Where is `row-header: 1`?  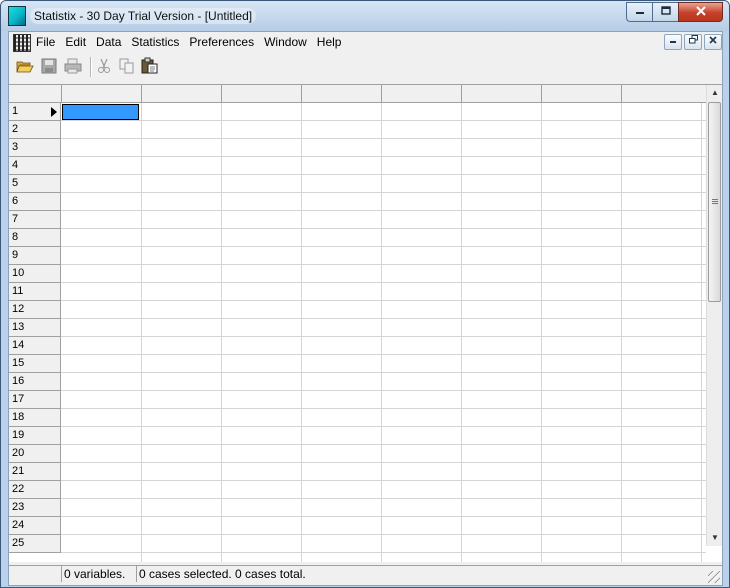
row-header: 1 is located at coordinates (35, 112).